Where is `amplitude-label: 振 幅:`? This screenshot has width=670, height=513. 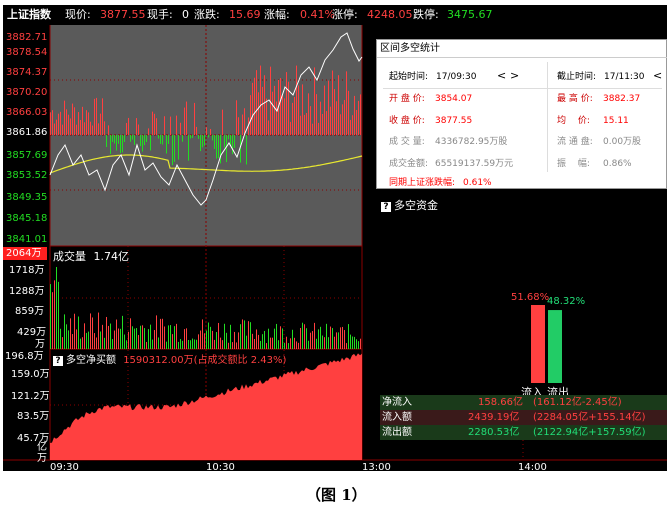 amplitude-label: 振 幅: is located at coordinates (573, 164).